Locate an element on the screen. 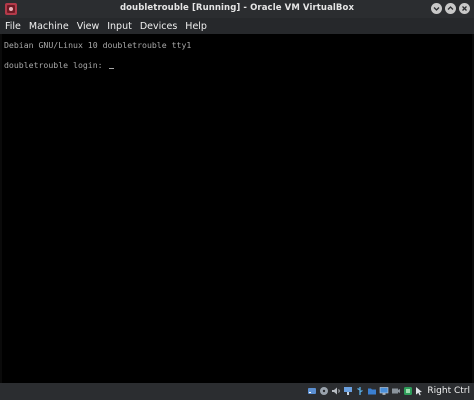 The image size is (474, 400). close-icon is located at coordinates (464, 8).